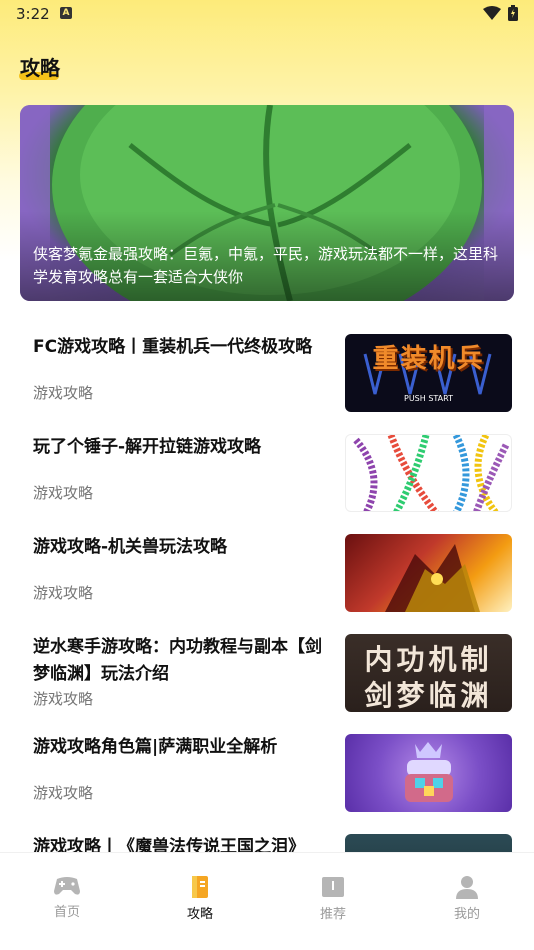  What do you see at coordinates (492, 13) in the screenshot?
I see `wifi-icon` at bounding box center [492, 13].